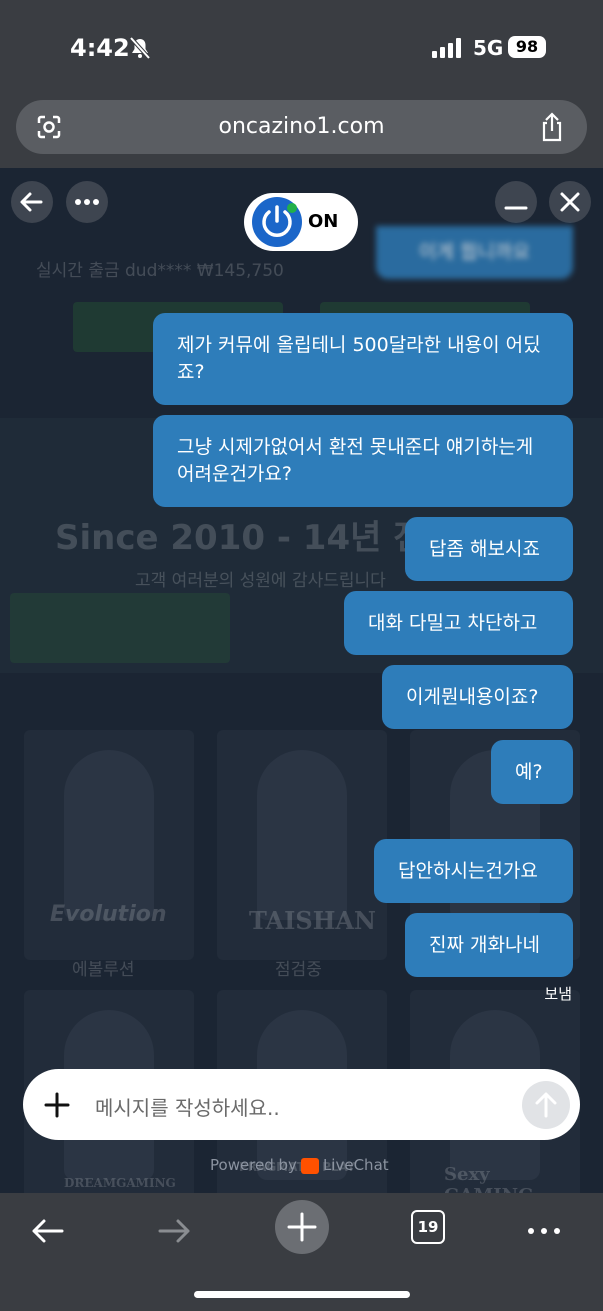  What do you see at coordinates (552, 127) in the screenshot?
I see `share-icon` at bounding box center [552, 127].